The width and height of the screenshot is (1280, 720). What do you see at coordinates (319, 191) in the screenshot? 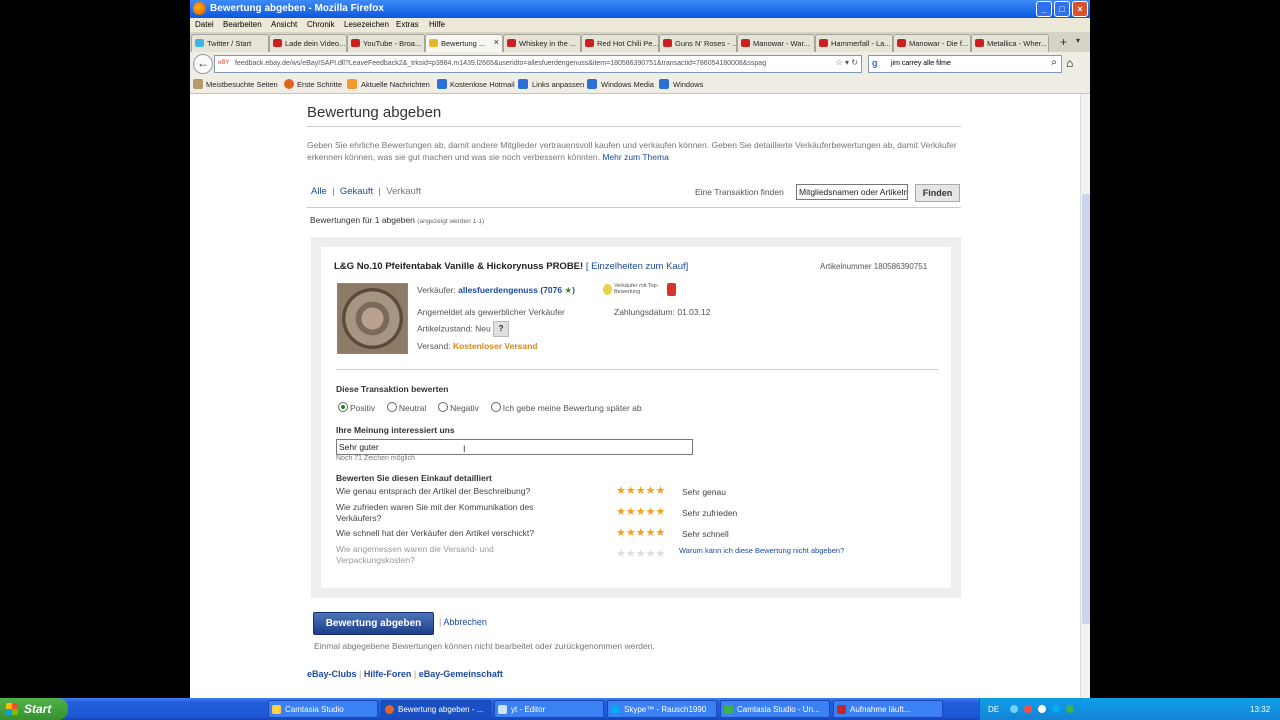
I see `filter-all: Alle` at bounding box center [319, 191].